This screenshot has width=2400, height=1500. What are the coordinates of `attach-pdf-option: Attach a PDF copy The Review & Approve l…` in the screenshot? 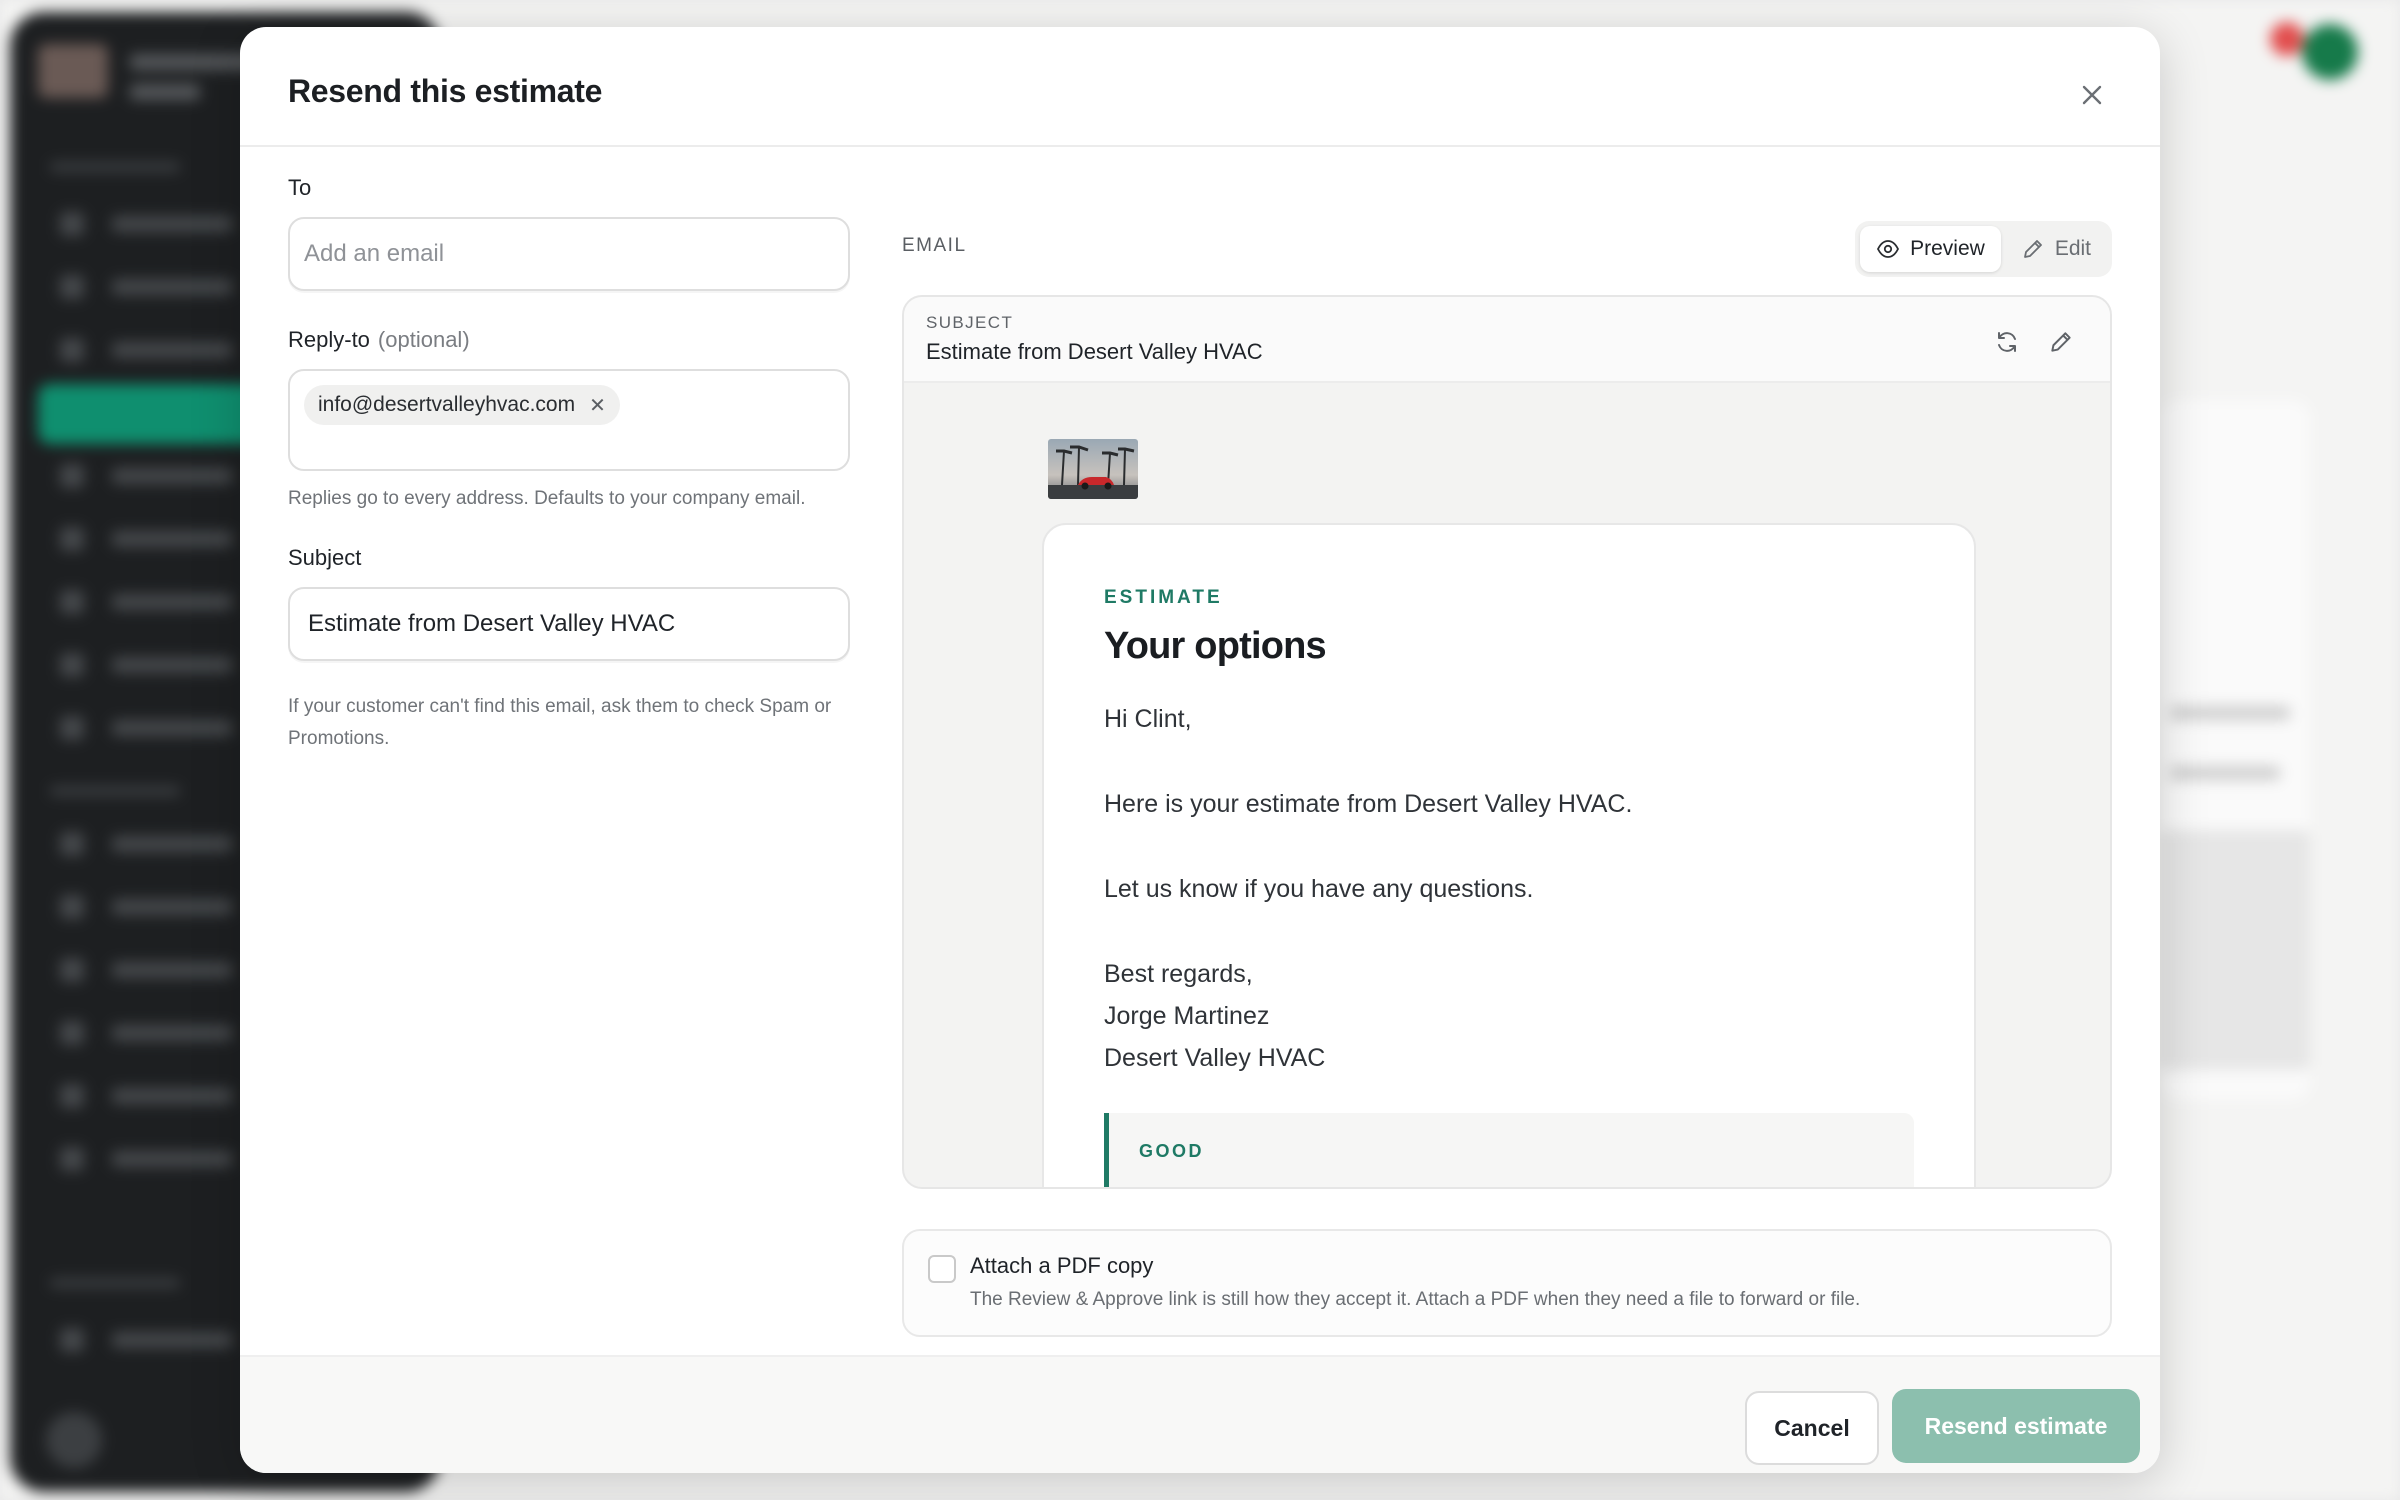 It's located at (1507, 1283).